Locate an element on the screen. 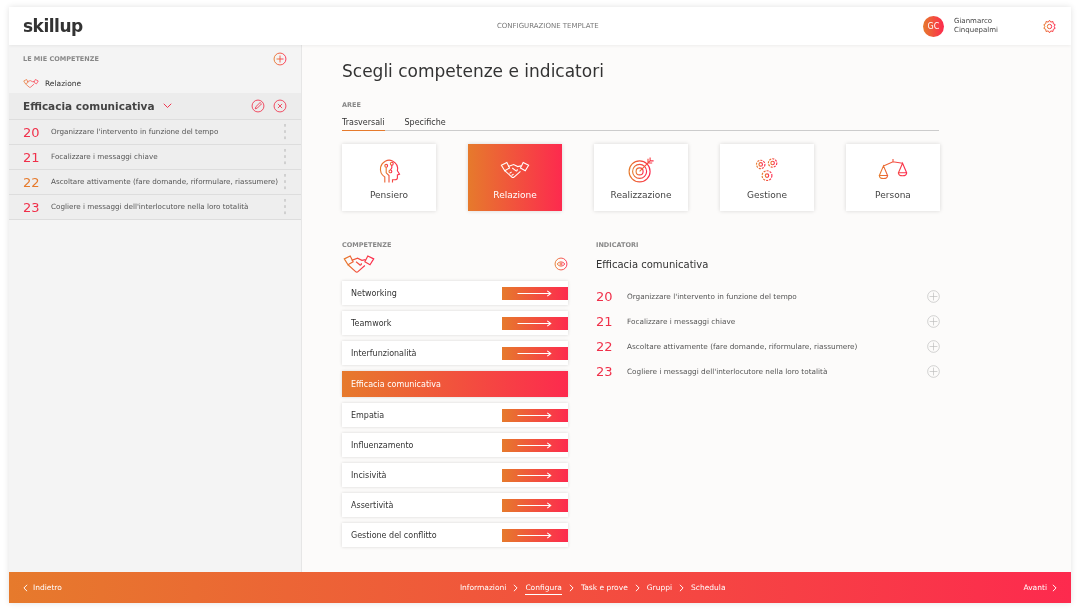 This screenshot has height=614, width=1080. competence-name: Incisività is located at coordinates (369, 475).